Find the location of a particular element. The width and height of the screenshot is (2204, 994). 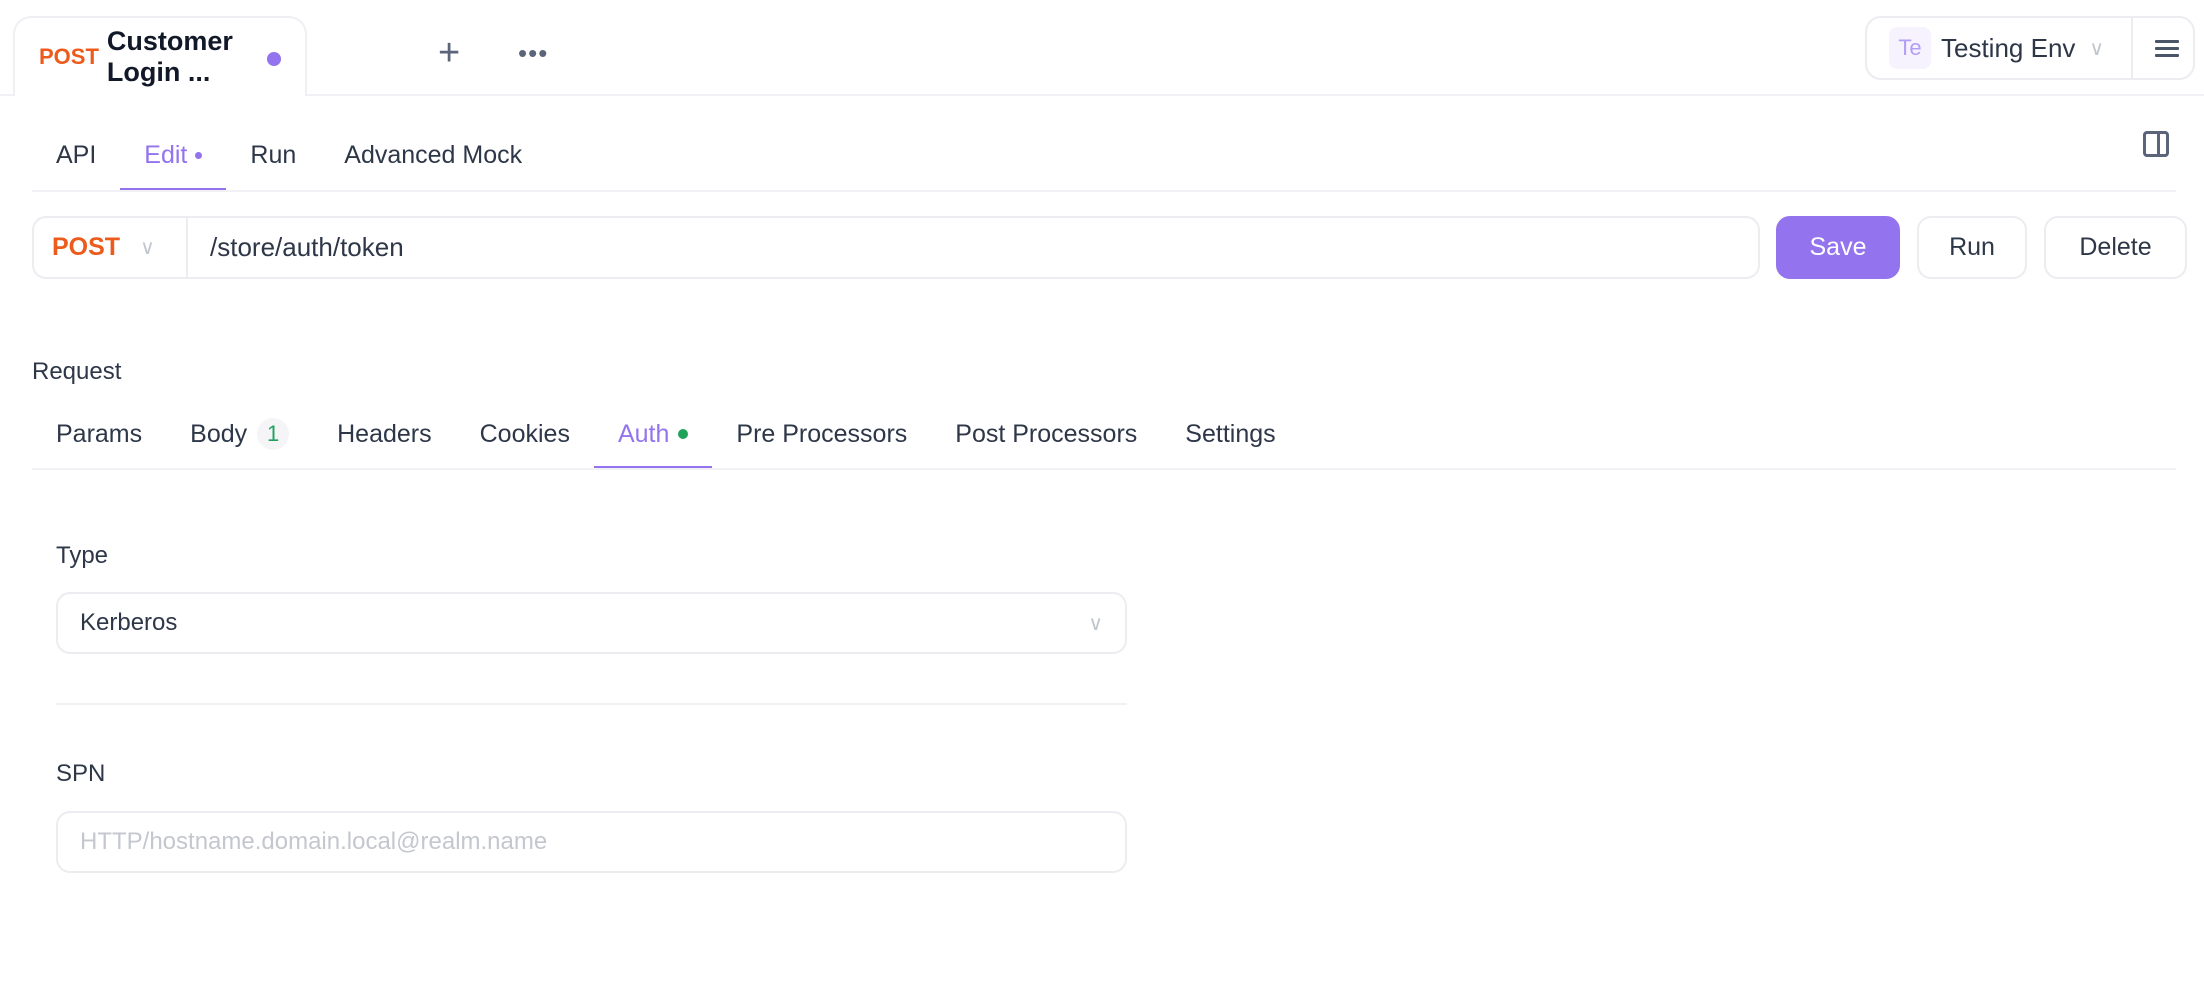

save-button: Save is located at coordinates (1838, 247).